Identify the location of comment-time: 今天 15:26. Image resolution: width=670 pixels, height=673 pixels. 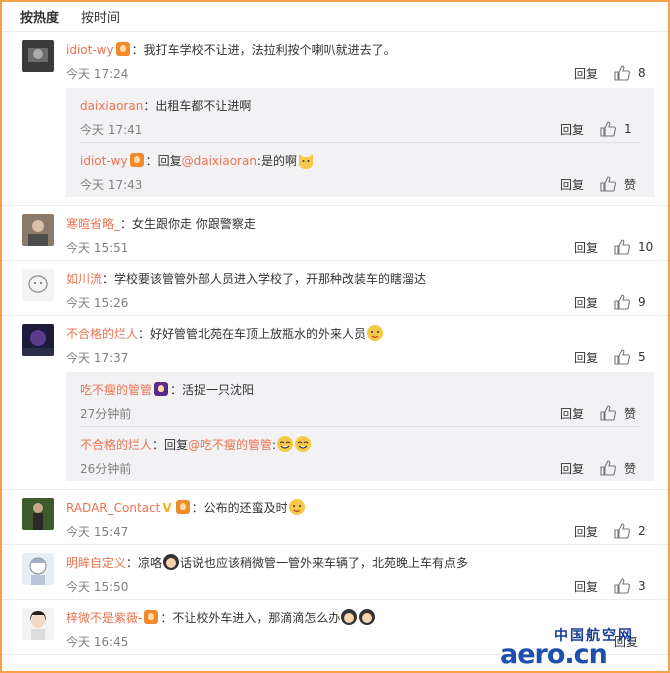
(97, 302).